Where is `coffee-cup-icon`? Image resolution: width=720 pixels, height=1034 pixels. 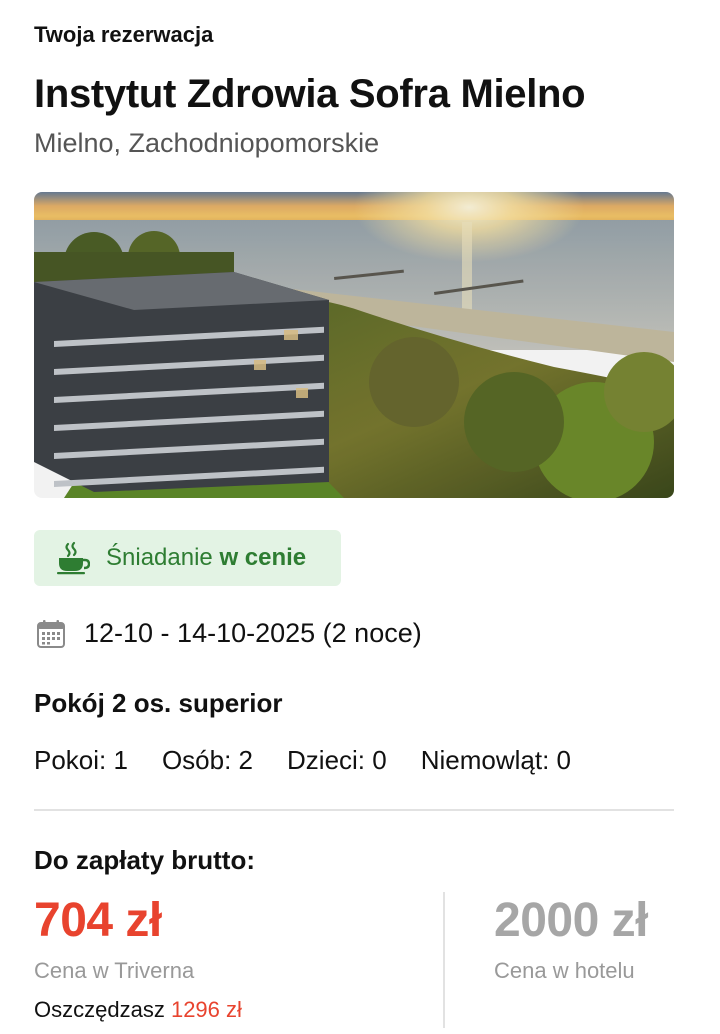 coffee-cup-icon is located at coordinates (73, 558).